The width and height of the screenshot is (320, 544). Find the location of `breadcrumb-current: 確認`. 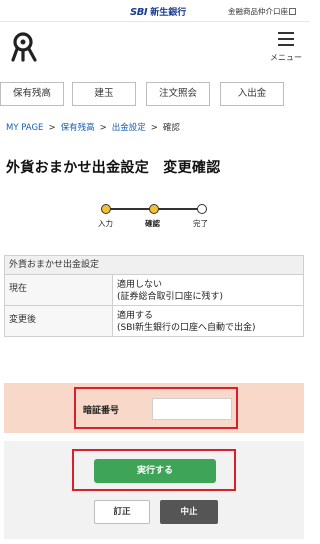

breadcrumb-current: 確認 is located at coordinates (171, 128).